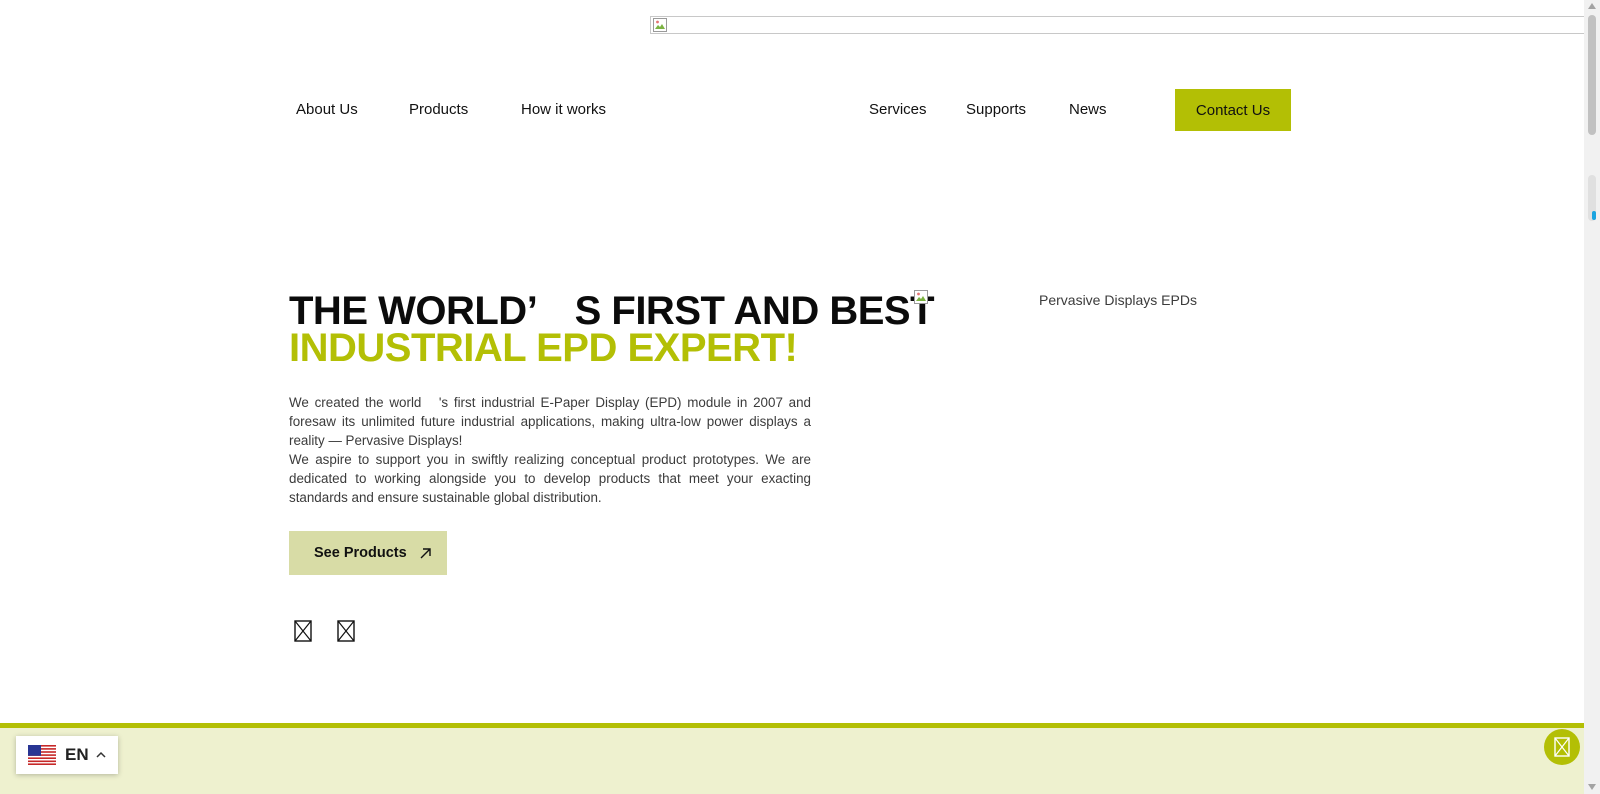  What do you see at coordinates (612, 311) in the screenshot?
I see `hero-title-line1: THE WORLD’ S FIRST AND BEST` at bounding box center [612, 311].